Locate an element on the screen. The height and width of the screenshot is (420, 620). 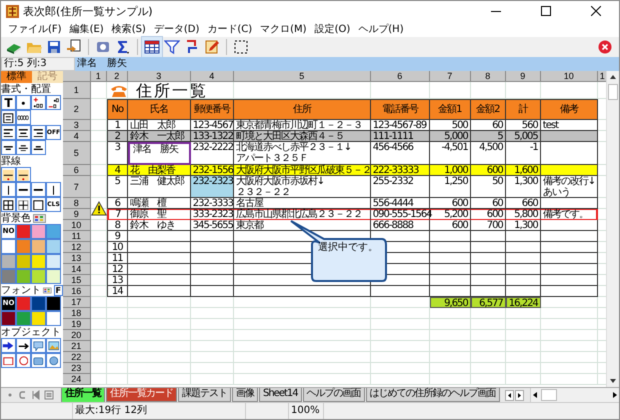
wrap-text-button is located at coordinates (8, 118).